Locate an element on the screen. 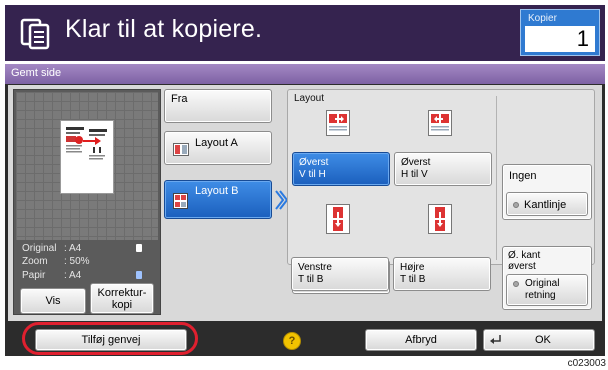  info-paper: Papir : A4 is located at coordinates (87, 275).